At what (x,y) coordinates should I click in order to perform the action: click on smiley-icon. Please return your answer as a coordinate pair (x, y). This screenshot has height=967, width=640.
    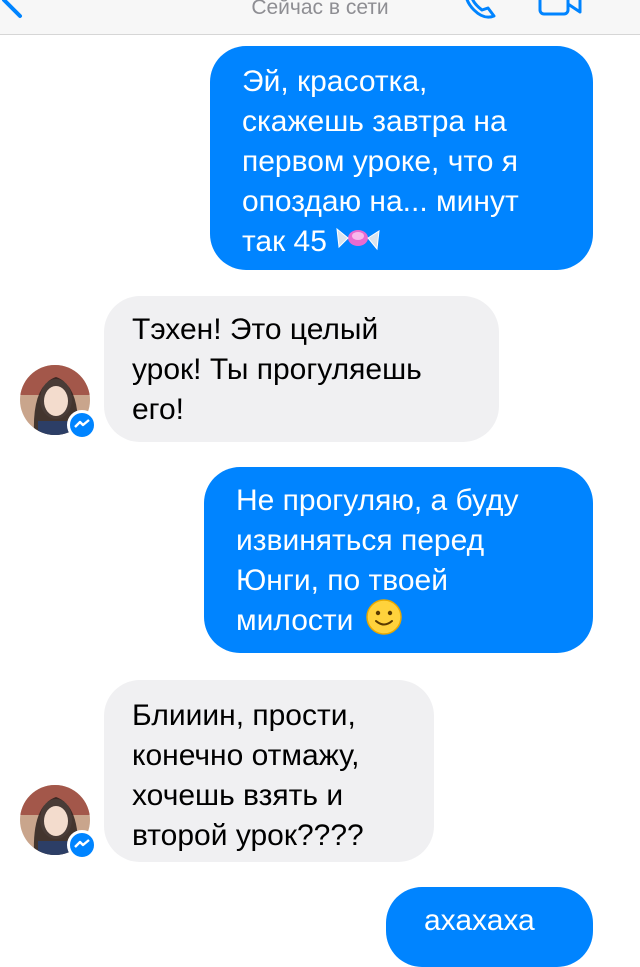
    Looking at the image, I should click on (384, 617).